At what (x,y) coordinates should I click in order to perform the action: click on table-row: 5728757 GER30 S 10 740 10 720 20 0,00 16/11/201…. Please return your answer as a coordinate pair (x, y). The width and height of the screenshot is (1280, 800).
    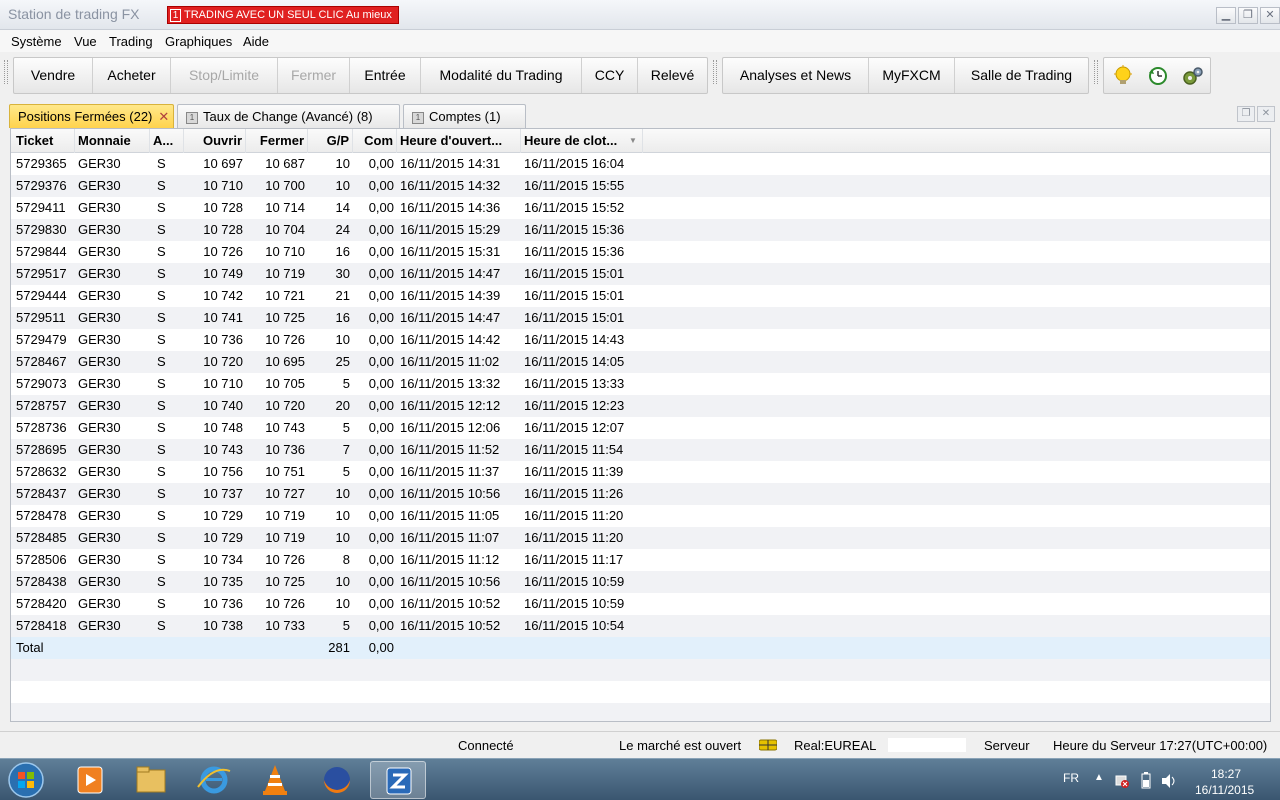
    Looking at the image, I should click on (640, 406).